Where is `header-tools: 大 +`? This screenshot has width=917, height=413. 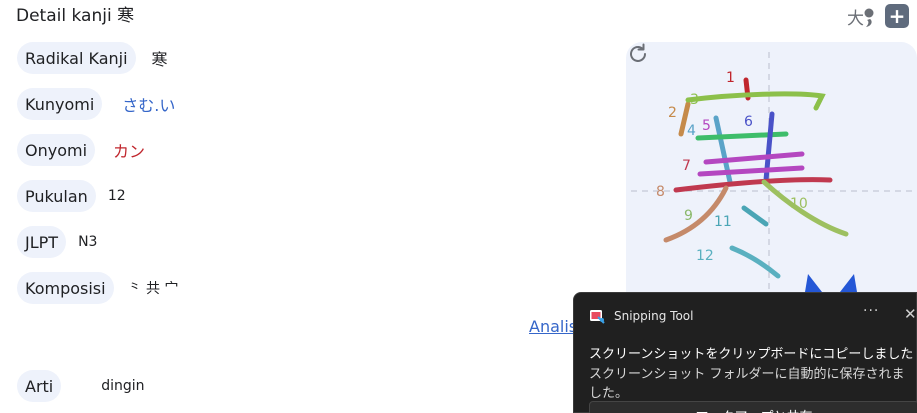
header-tools: 大 + is located at coordinates (878, 16).